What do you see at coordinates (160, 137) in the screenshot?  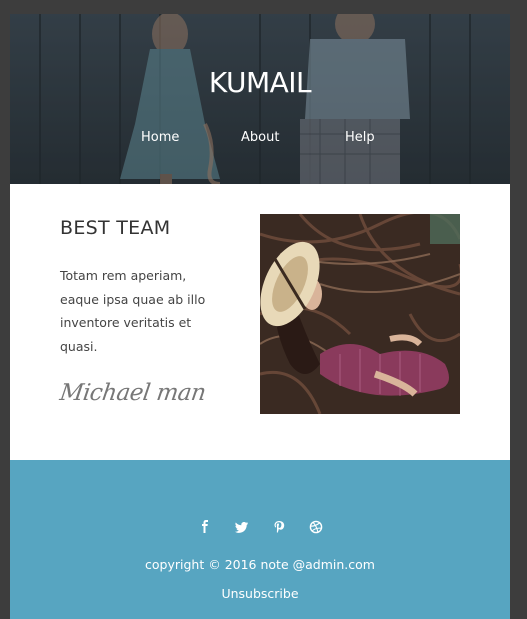 I see `nav-home: Home` at bounding box center [160, 137].